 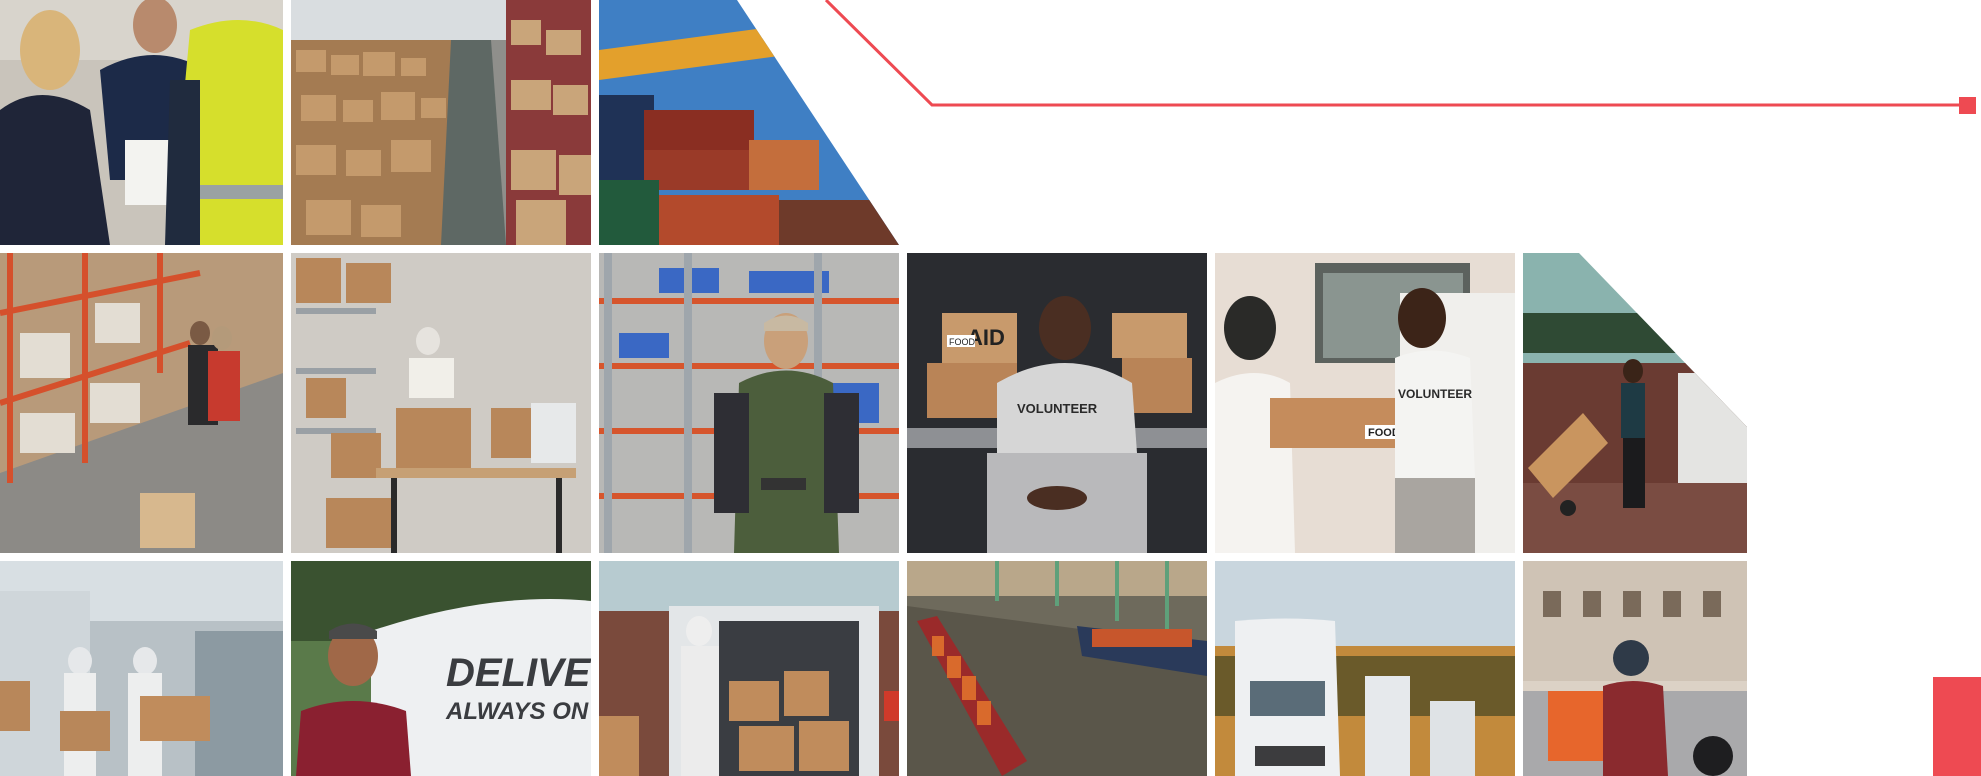 What do you see at coordinates (1365, 403) in the screenshot?
I see `photo-volunteers-handing-box: FOOD VOLUNTEER` at bounding box center [1365, 403].